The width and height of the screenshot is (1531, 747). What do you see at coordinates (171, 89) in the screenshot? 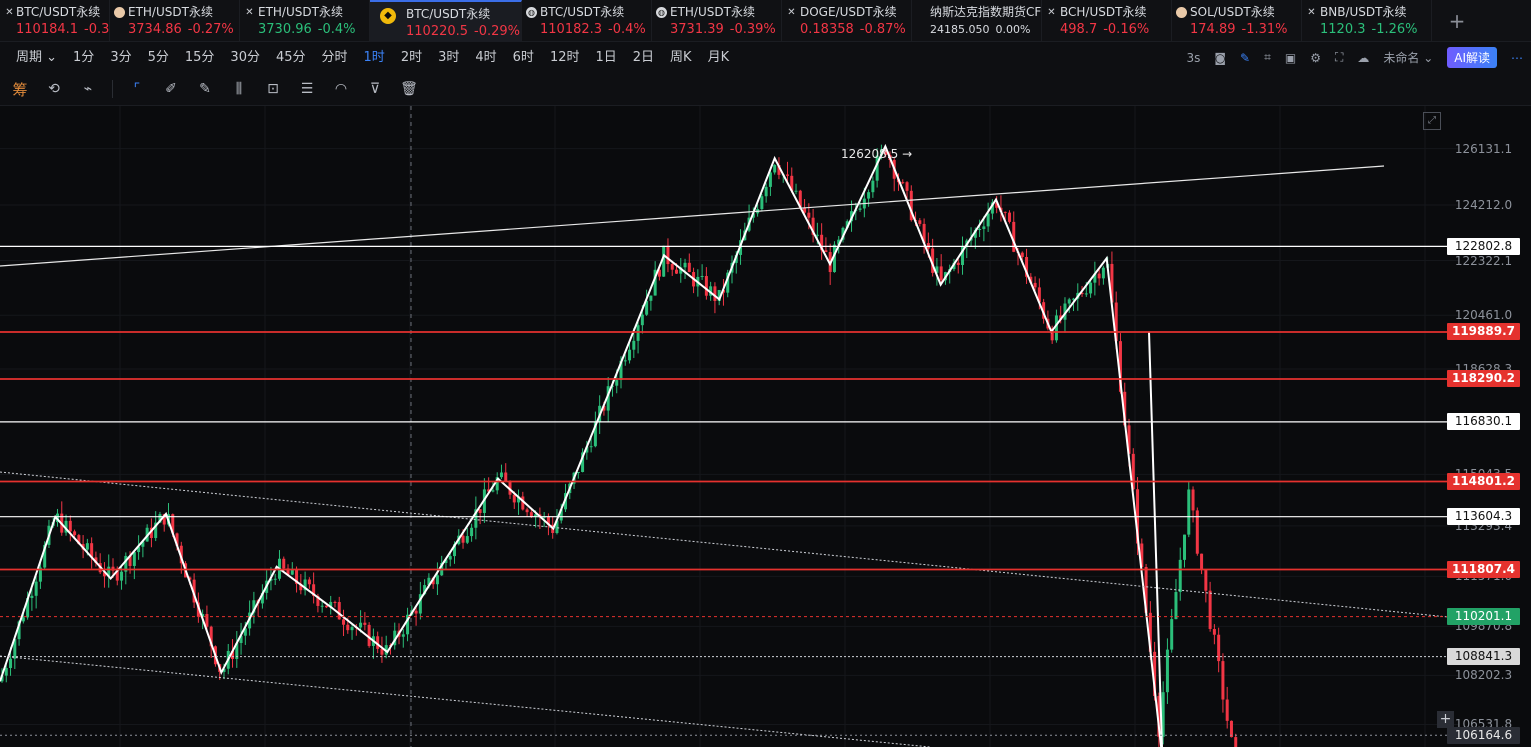
I see `ruler-icon: ✐` at bounding box center [171, 89].